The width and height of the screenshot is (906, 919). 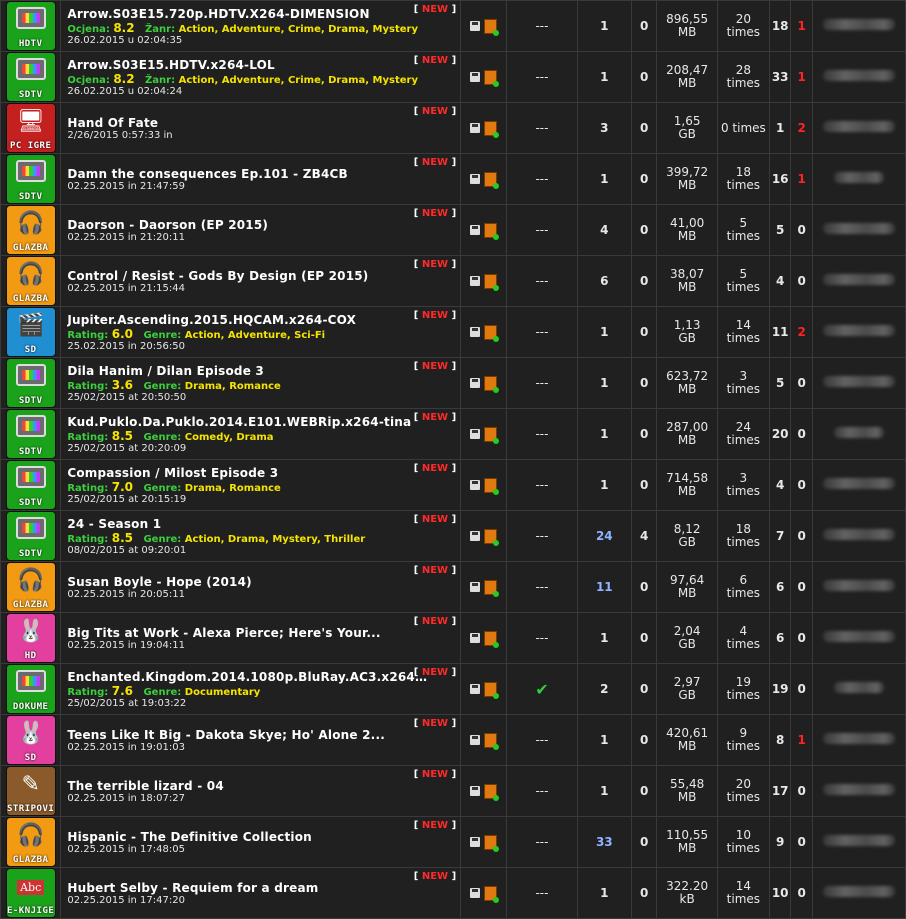 I want to click on torrent-title-link: Arrow.S03E15.HDTV.x264-LOL, so click(x=248, y=65).